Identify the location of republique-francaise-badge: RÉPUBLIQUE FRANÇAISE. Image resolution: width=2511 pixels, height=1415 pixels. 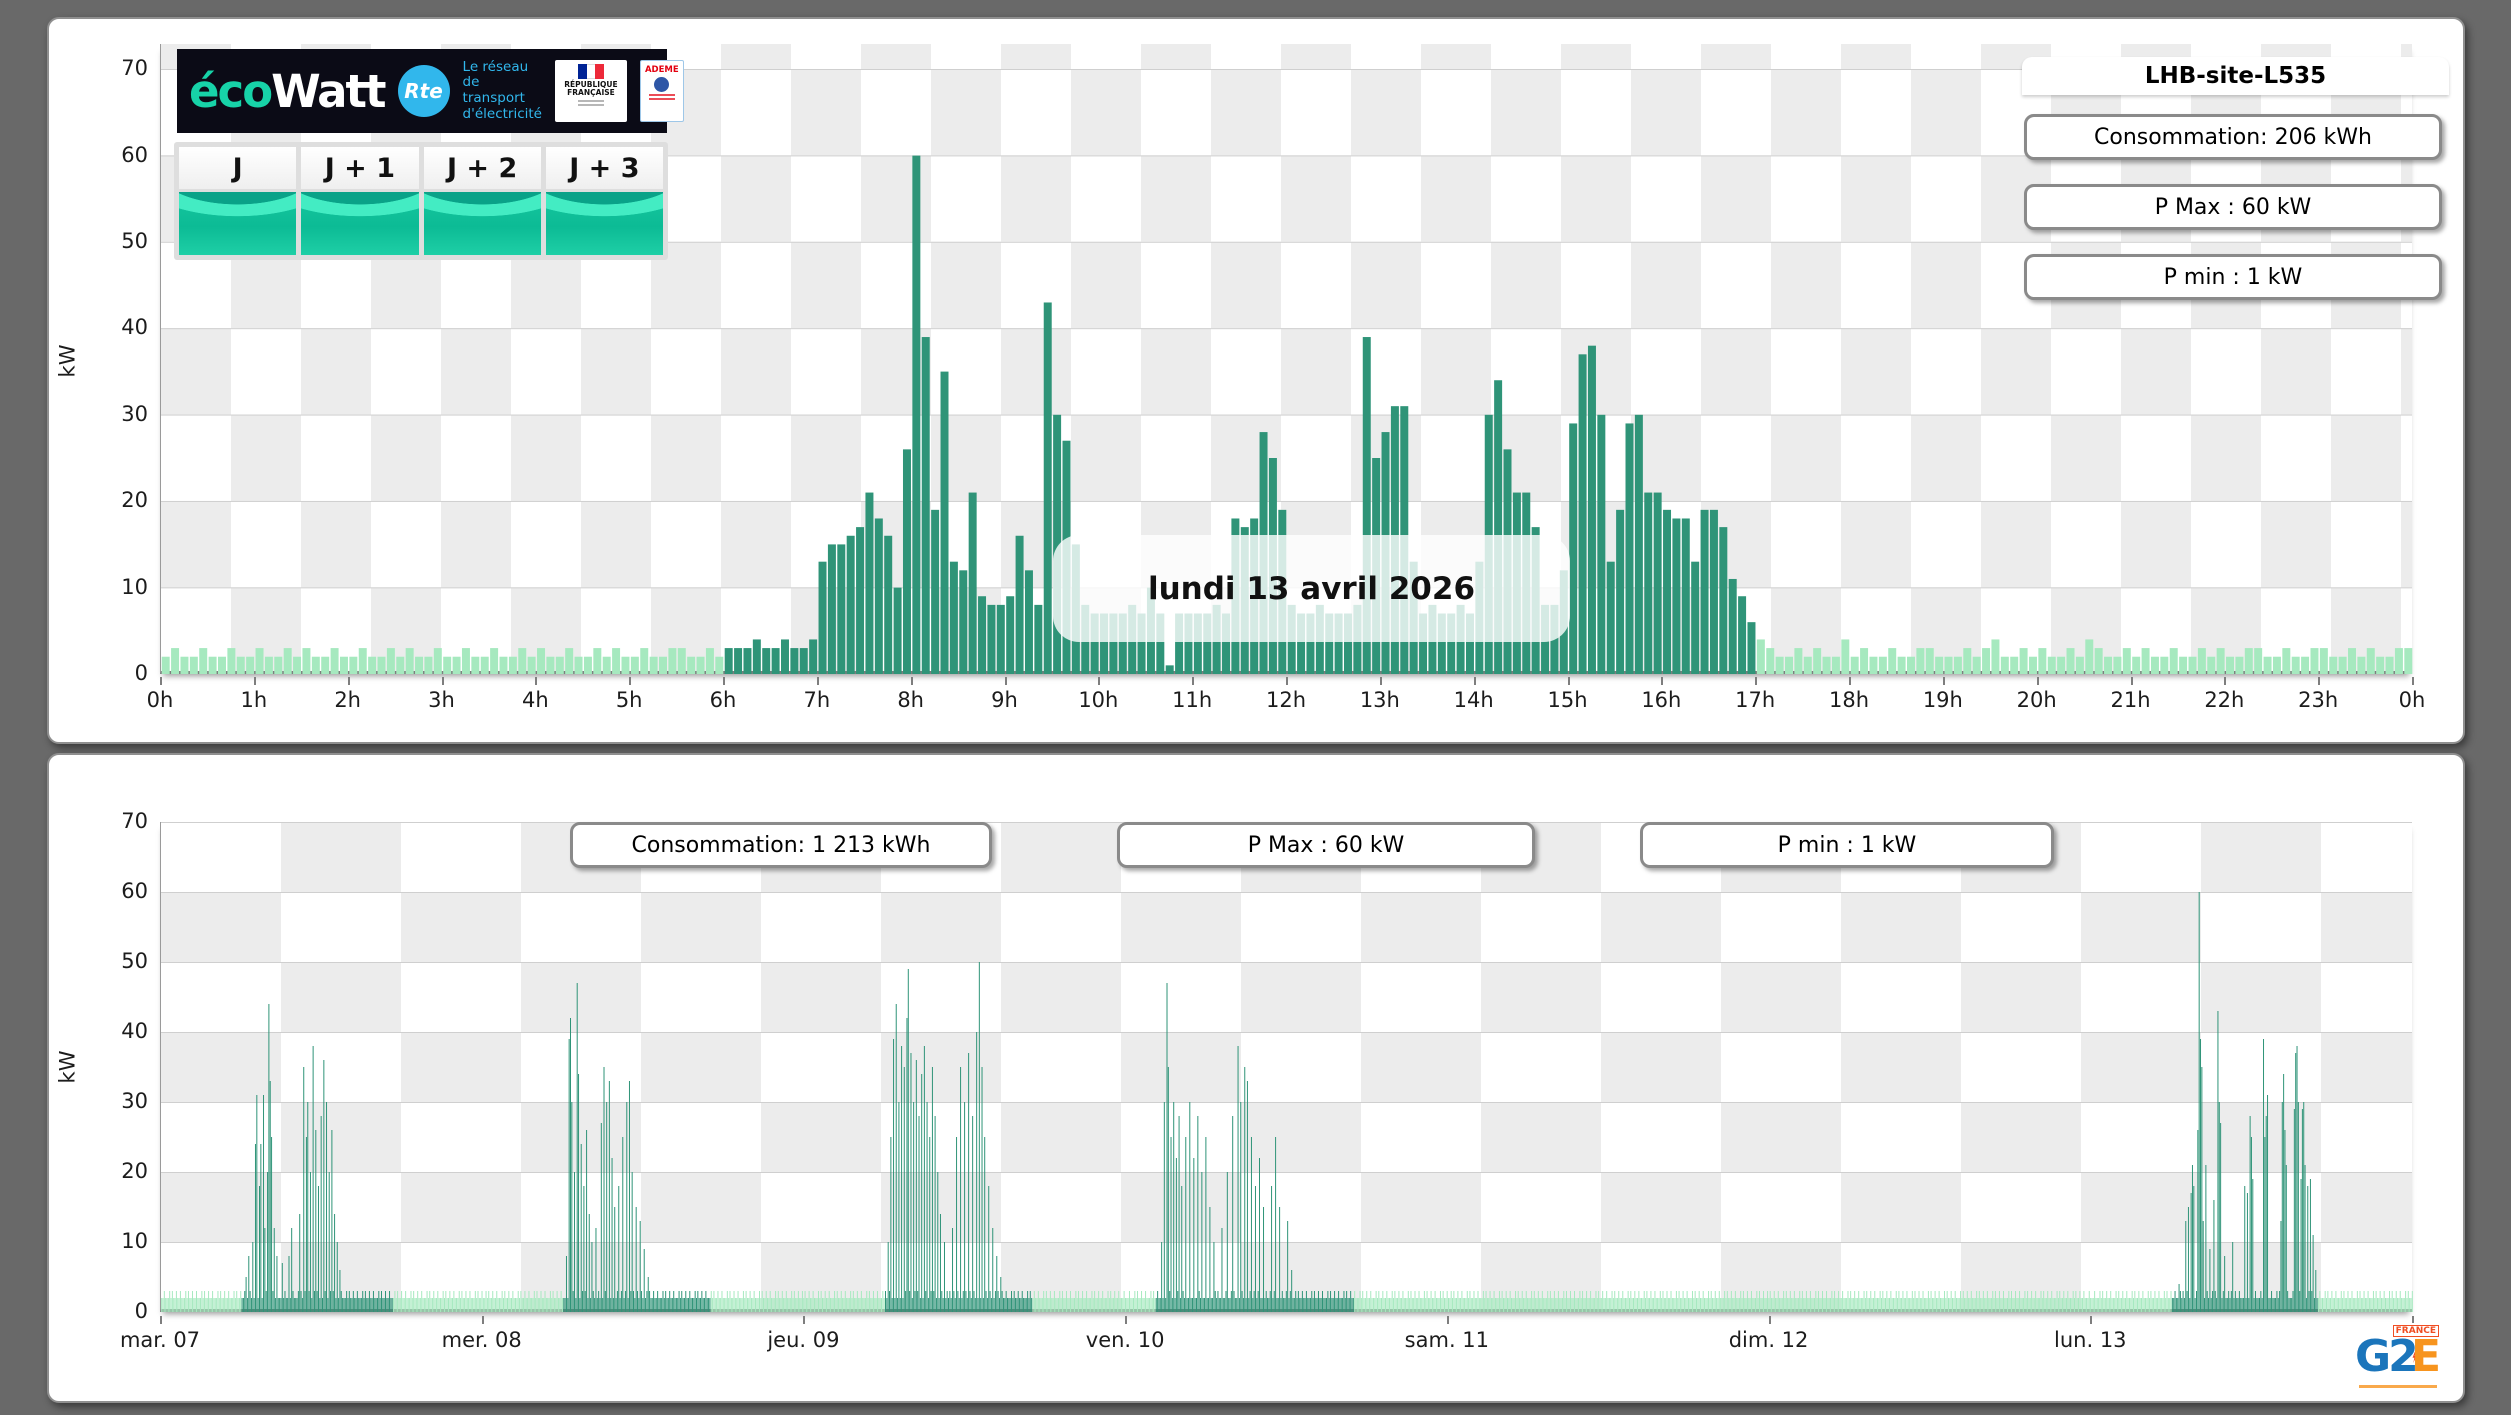
(590, 91).